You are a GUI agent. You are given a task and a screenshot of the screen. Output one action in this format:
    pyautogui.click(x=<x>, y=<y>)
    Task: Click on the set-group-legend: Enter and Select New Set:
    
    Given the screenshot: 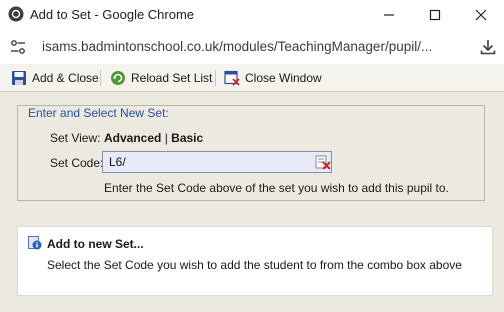 What is the action you would take?
    pyautogui.click(x=98, y=113)
    